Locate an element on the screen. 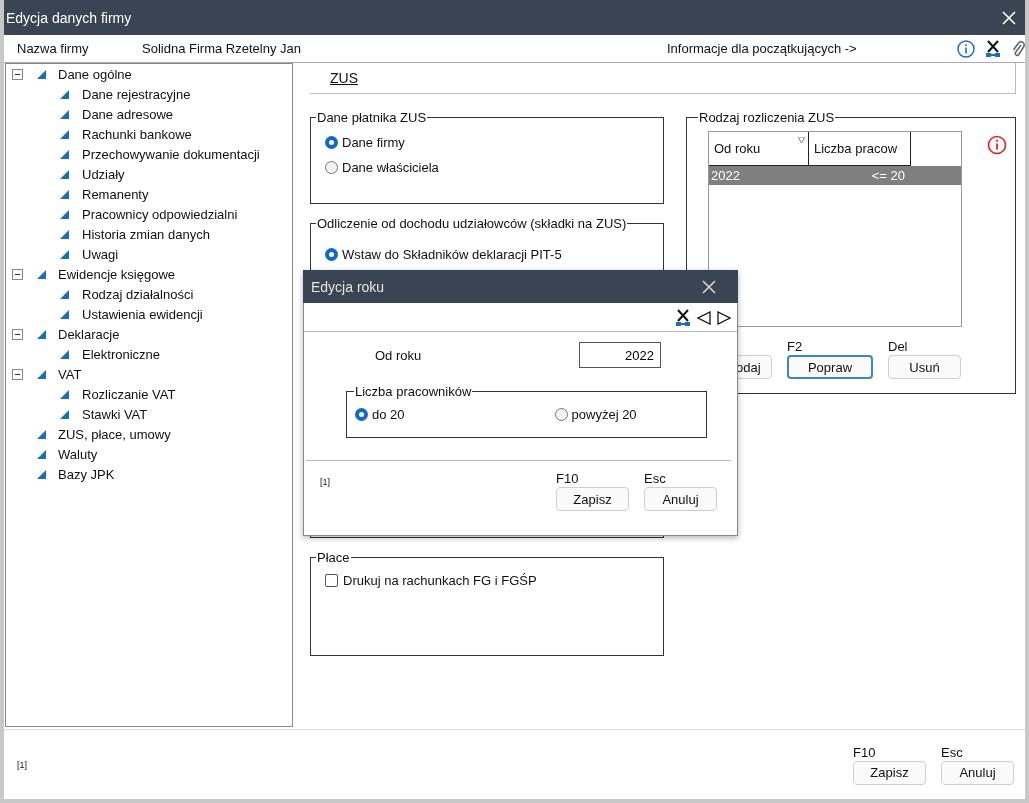 The width and height of the screenshot is (1029, 803). checkbox-label: Drukuj na rachunkach FG i FGŚP is located at coordinates (440, 580).